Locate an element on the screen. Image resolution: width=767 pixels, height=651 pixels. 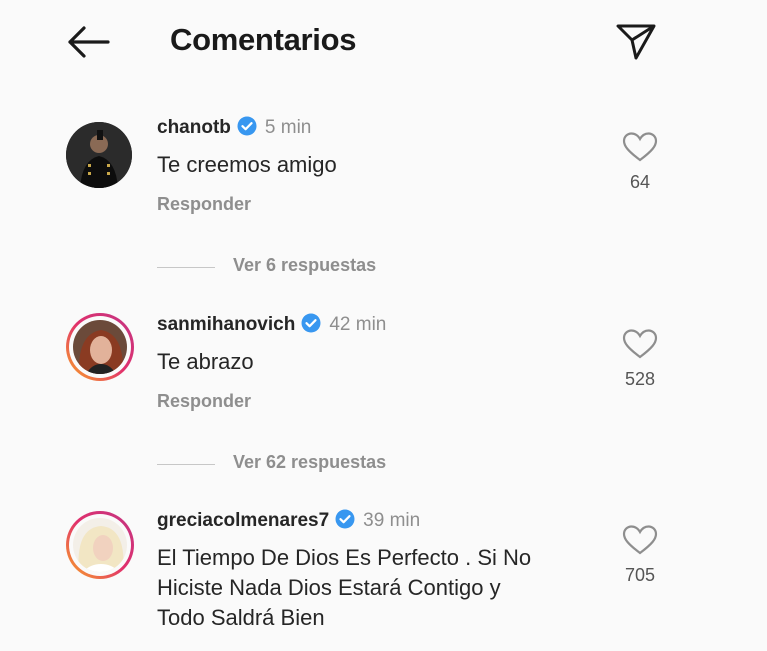
back-button is located at coordinates (88, 42).